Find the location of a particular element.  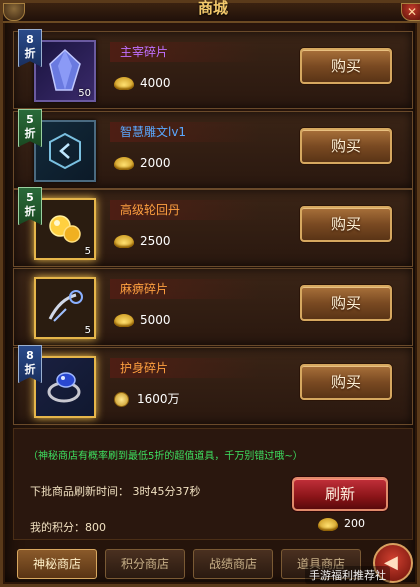

close-button: ✕ is located at coordinates (410, 12).